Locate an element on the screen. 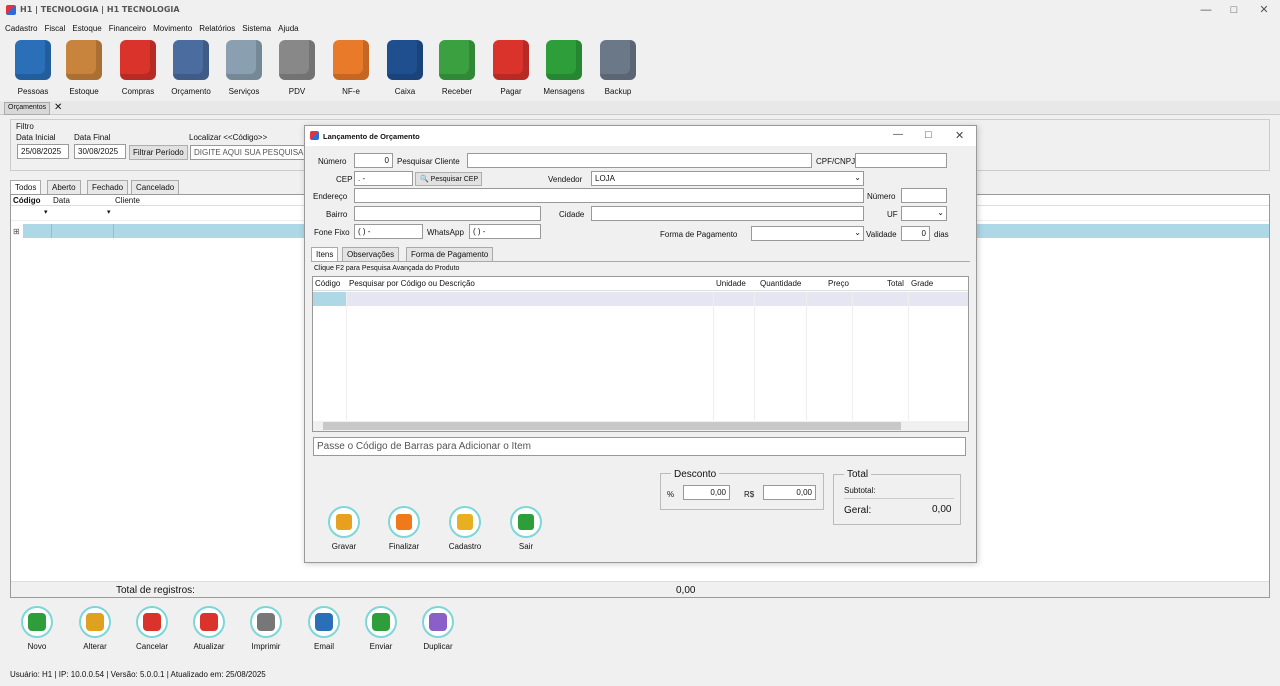 The image size is (1280, 686). menu-2: Estoque is located at coordinates (85, 26).